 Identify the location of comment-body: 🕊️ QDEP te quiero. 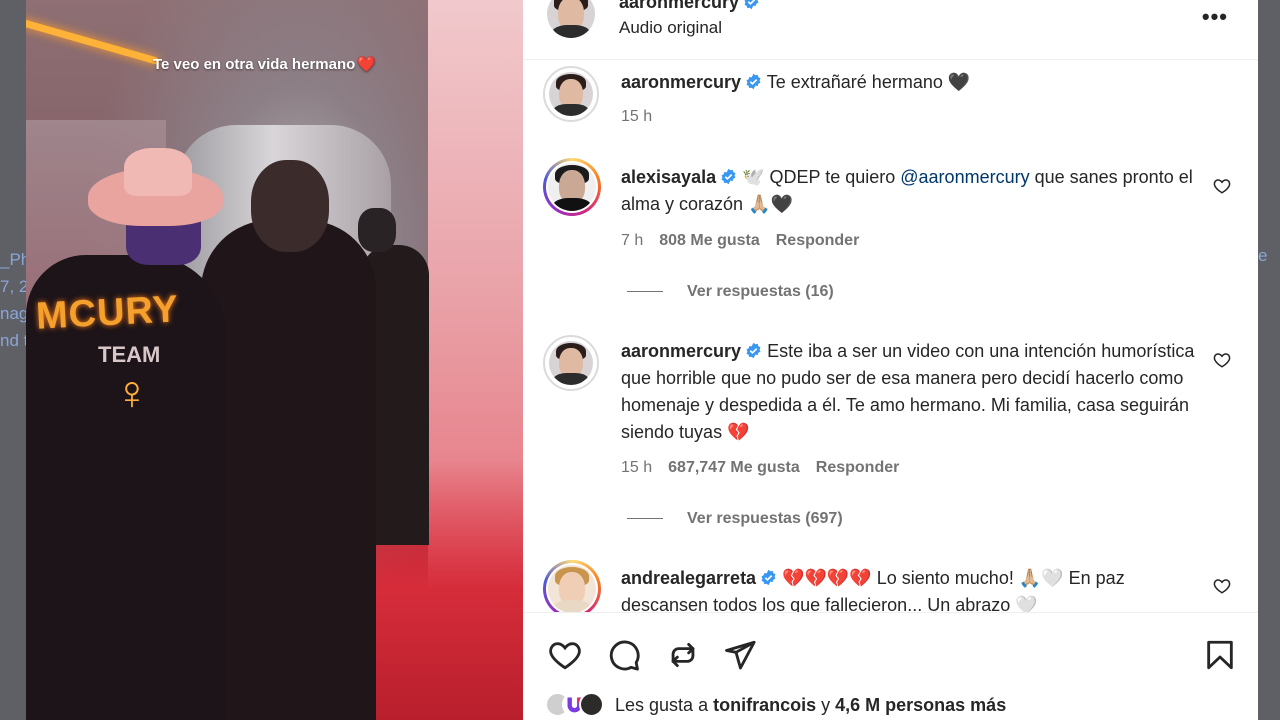
(821, 177).